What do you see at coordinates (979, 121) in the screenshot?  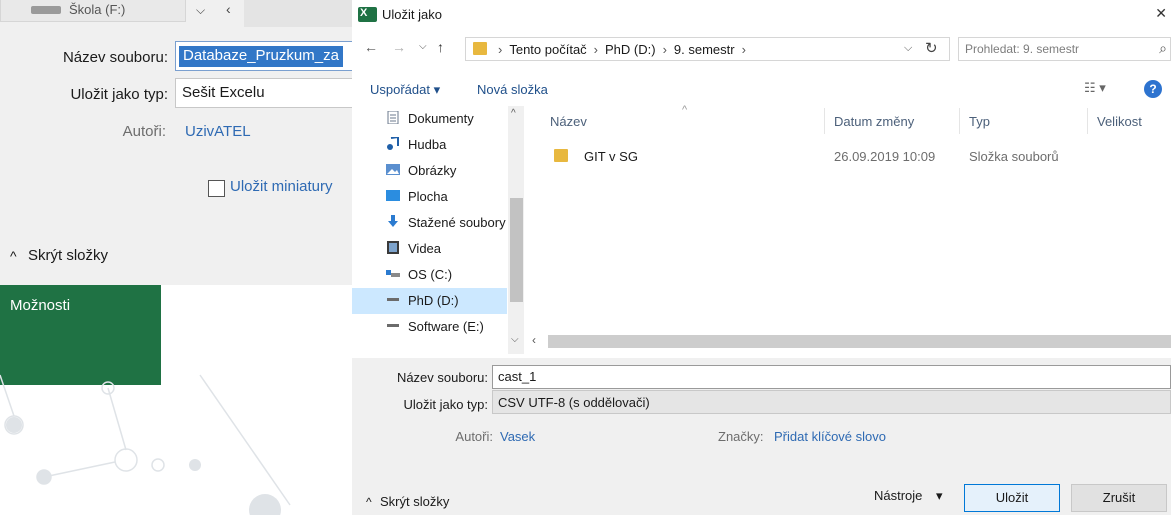 I see `column-header-type: Typ` at bounding box center [979, 121].